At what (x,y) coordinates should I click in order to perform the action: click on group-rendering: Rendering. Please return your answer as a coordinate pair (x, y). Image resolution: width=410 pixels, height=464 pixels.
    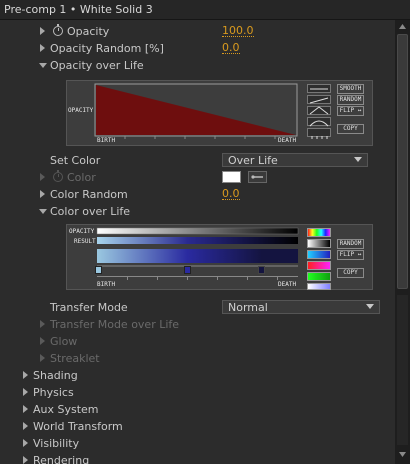
    Looking at the image, I should click on (197, 458).